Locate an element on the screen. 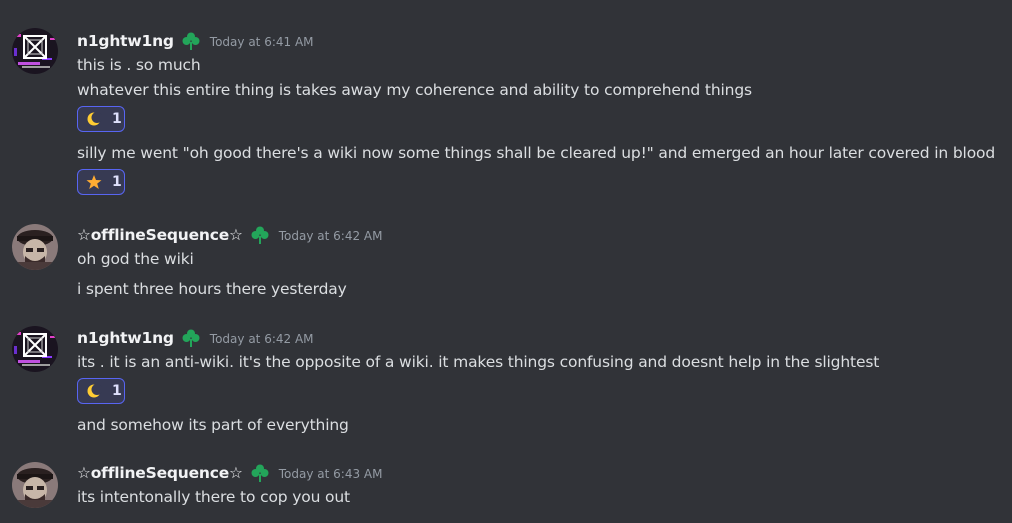 Image resolution: width=1012 pixels, height=523 pixels. star-icon is located at coordinates (94, 182).